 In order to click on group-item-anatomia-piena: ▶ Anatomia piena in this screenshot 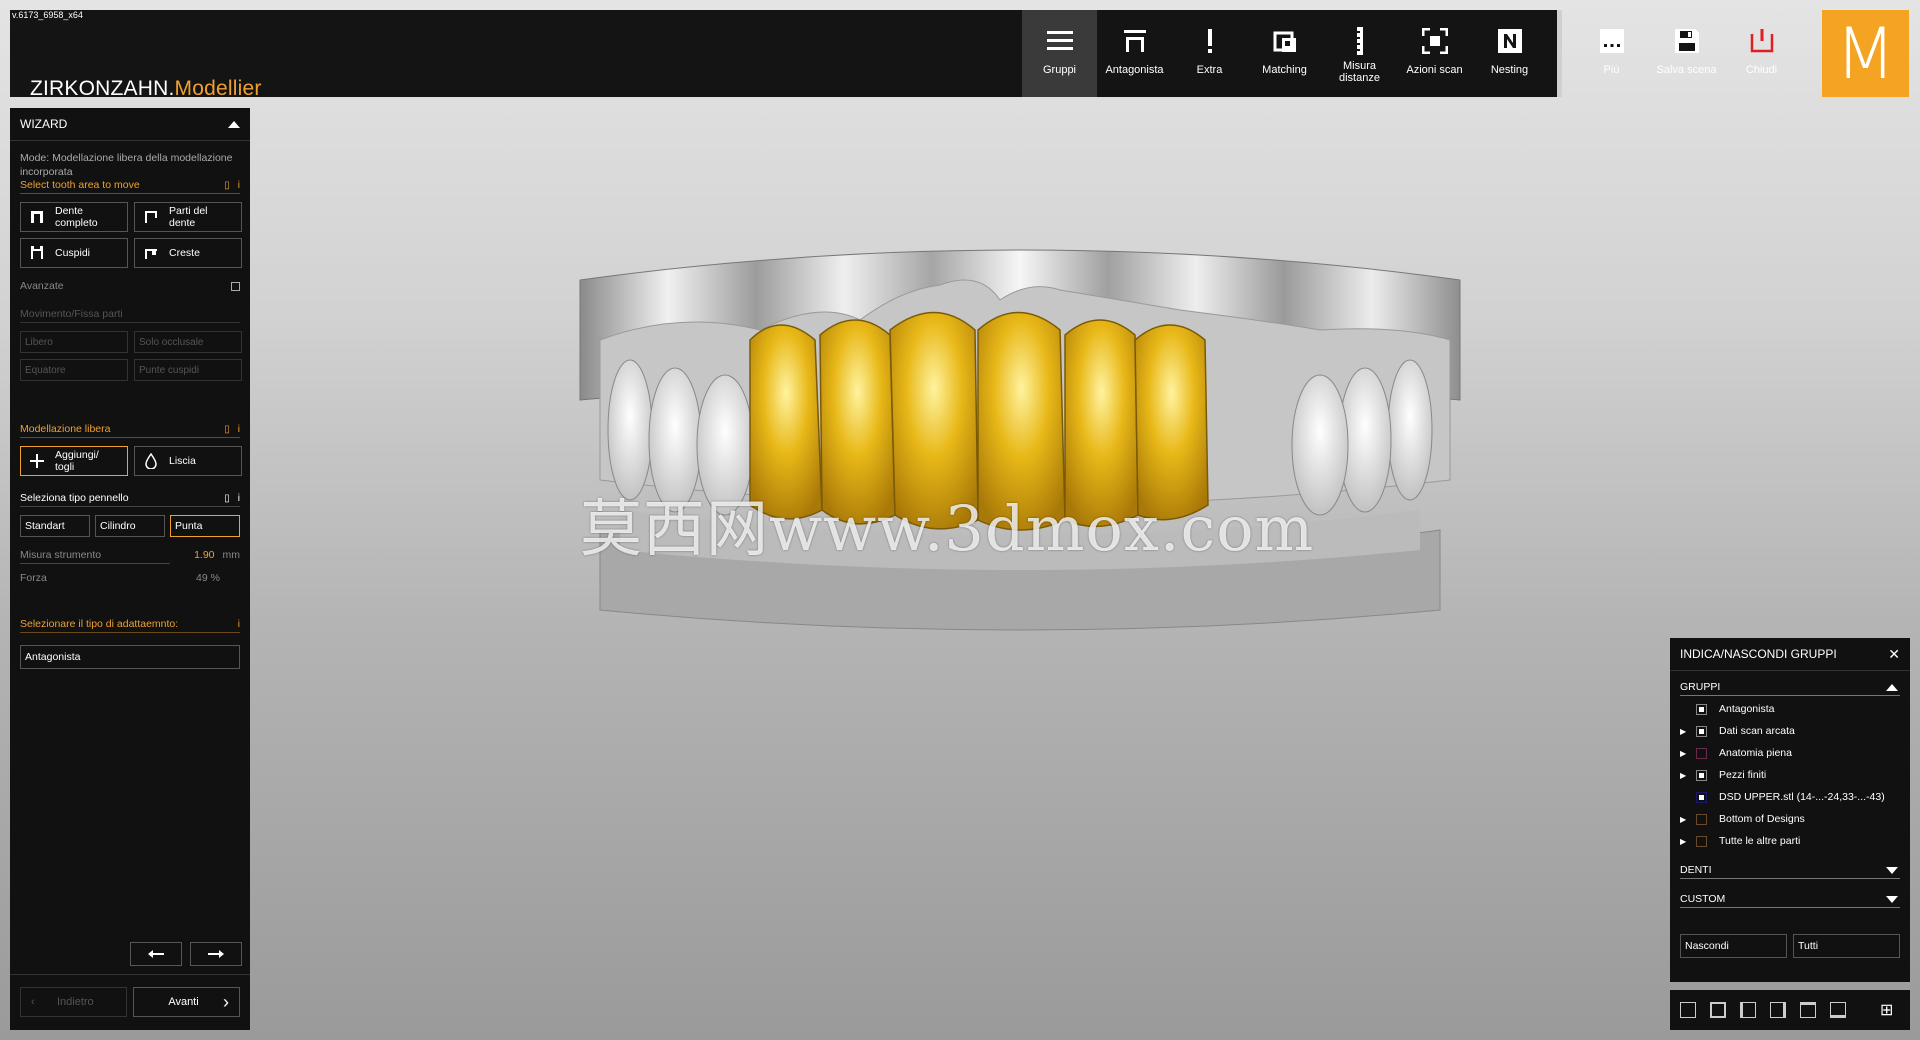, I will do `click(1790, 753)`.